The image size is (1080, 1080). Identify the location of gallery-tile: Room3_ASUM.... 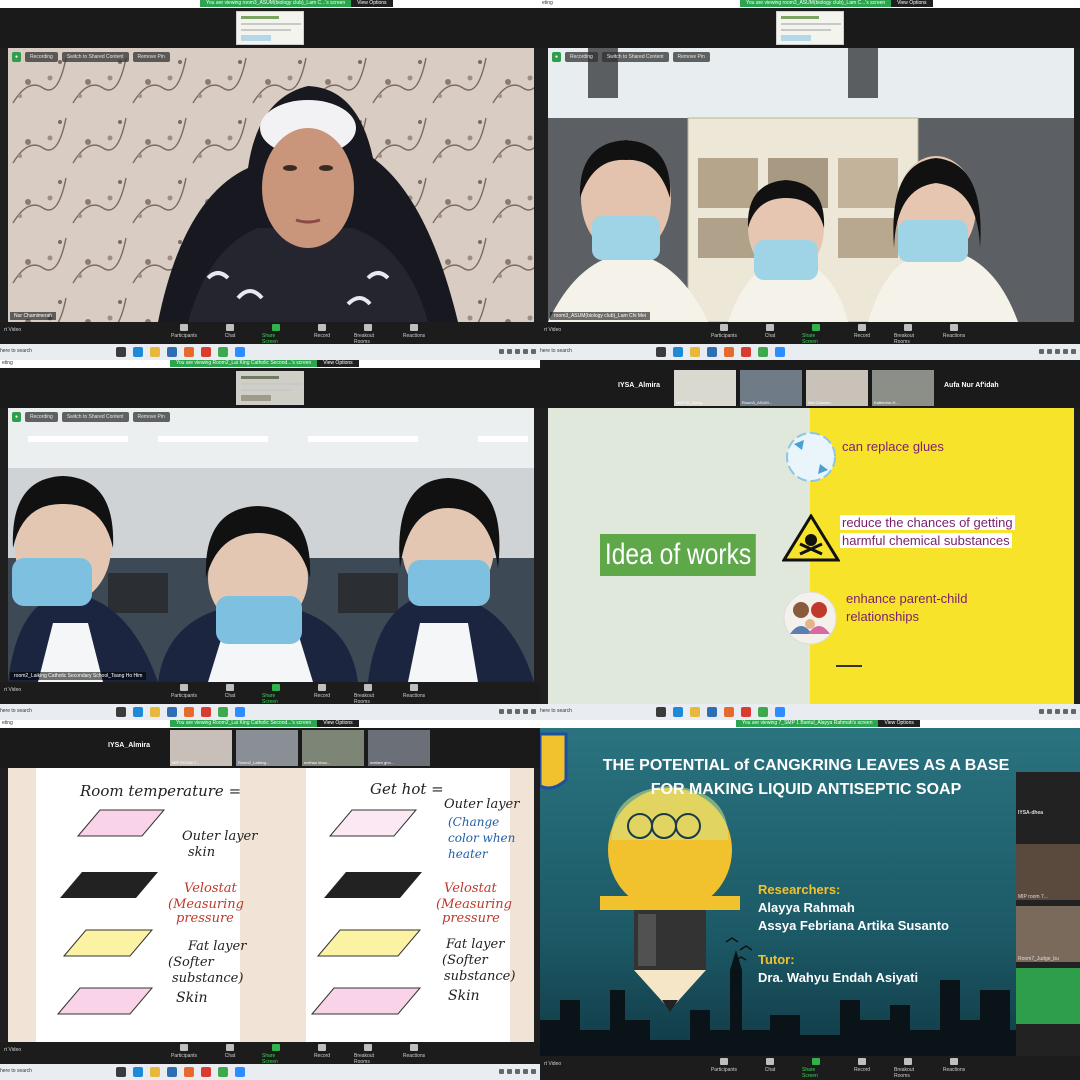
(771, 388).